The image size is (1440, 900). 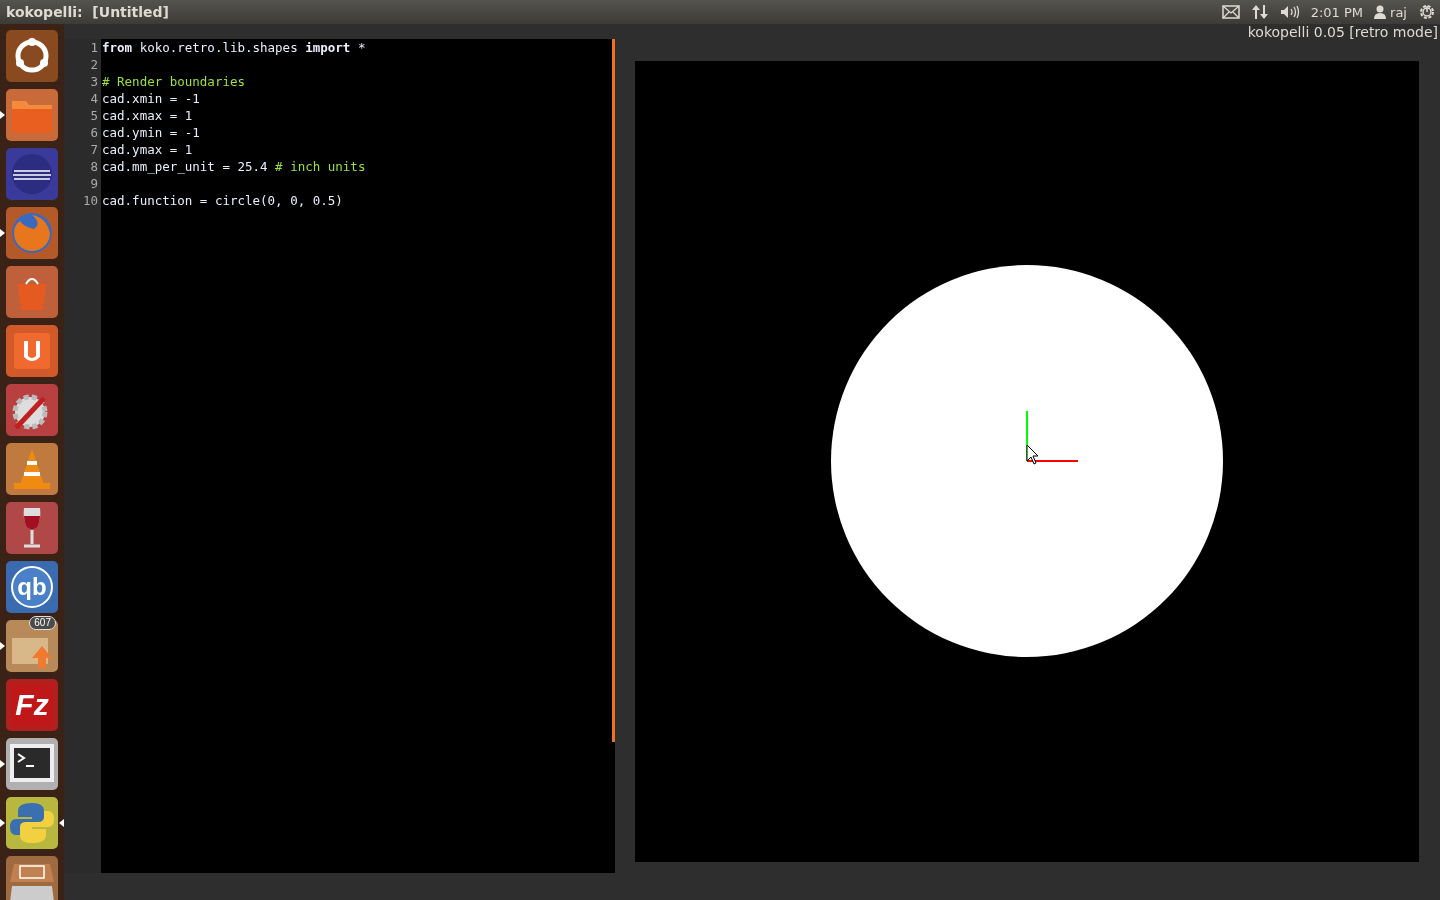 I want to click on speaker-icon, so click(x=1289, y=12).